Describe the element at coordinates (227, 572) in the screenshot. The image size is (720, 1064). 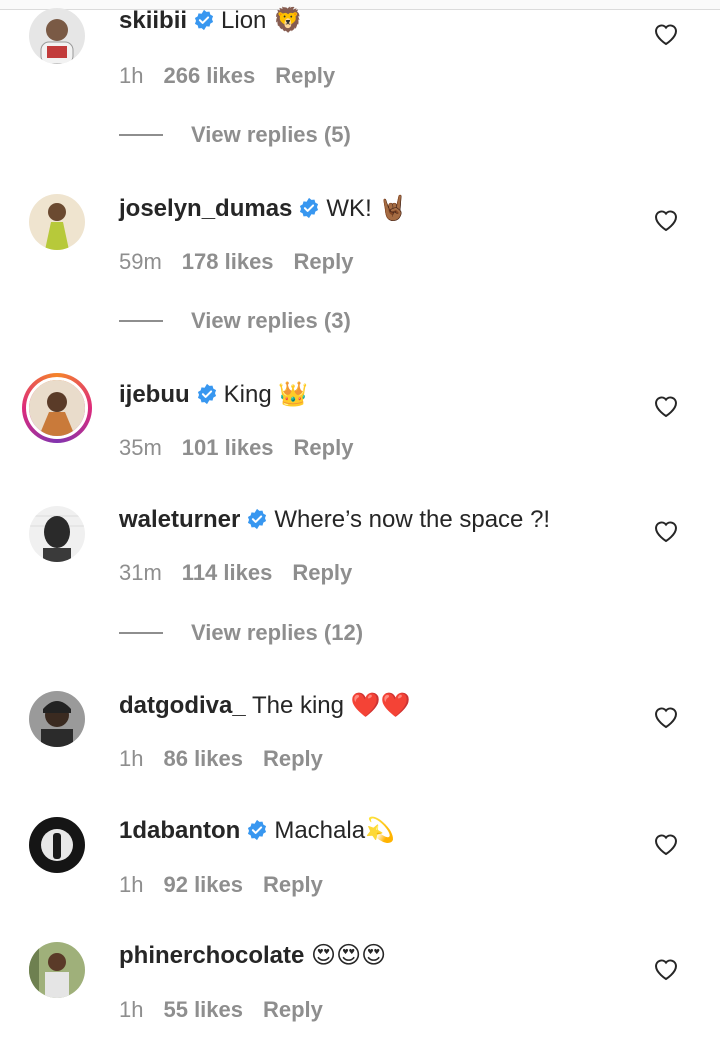
I see `likes-count: 114 likes` at that location.